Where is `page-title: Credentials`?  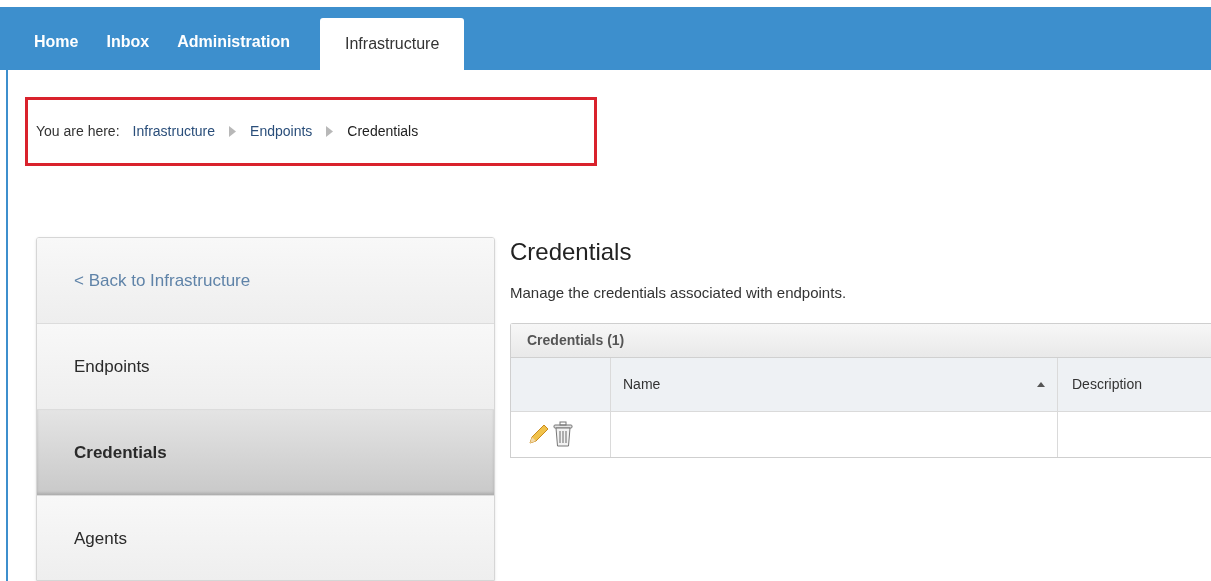 page-title: Credentials is located at coordinates (571, 252).